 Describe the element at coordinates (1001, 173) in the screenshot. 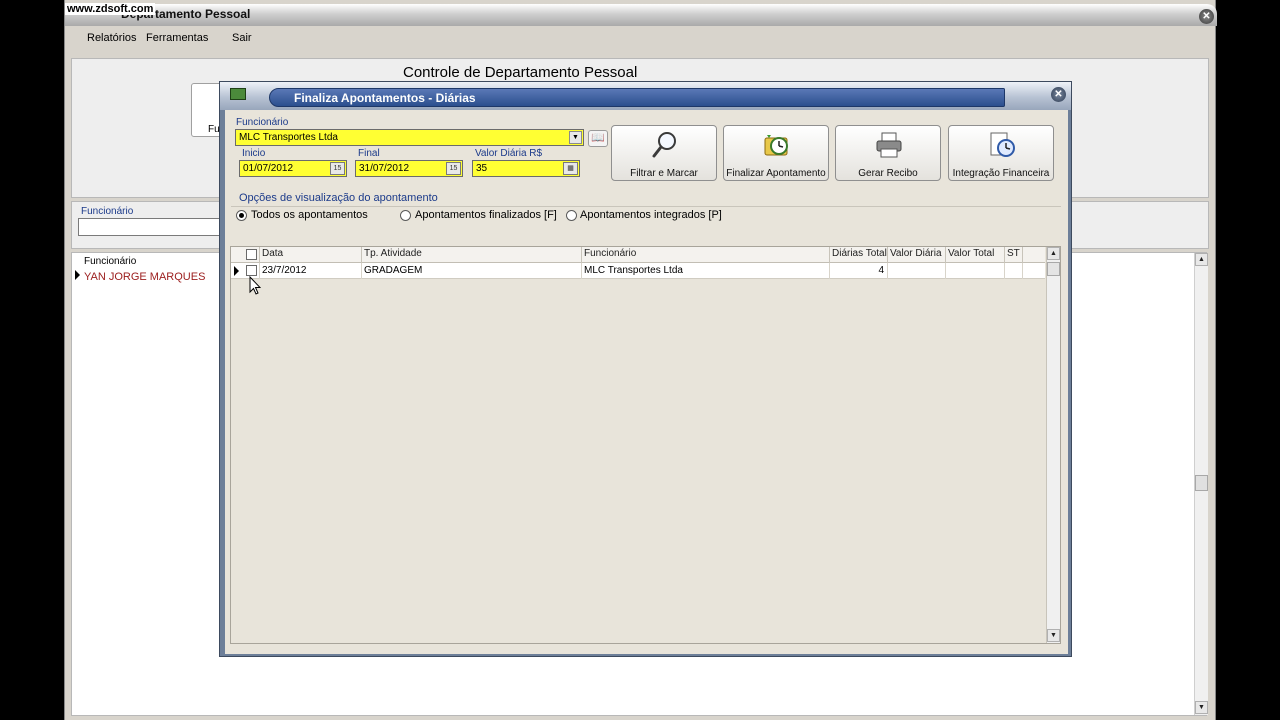

I see `integracao-financeira-label: Integração Financeira` at that location.